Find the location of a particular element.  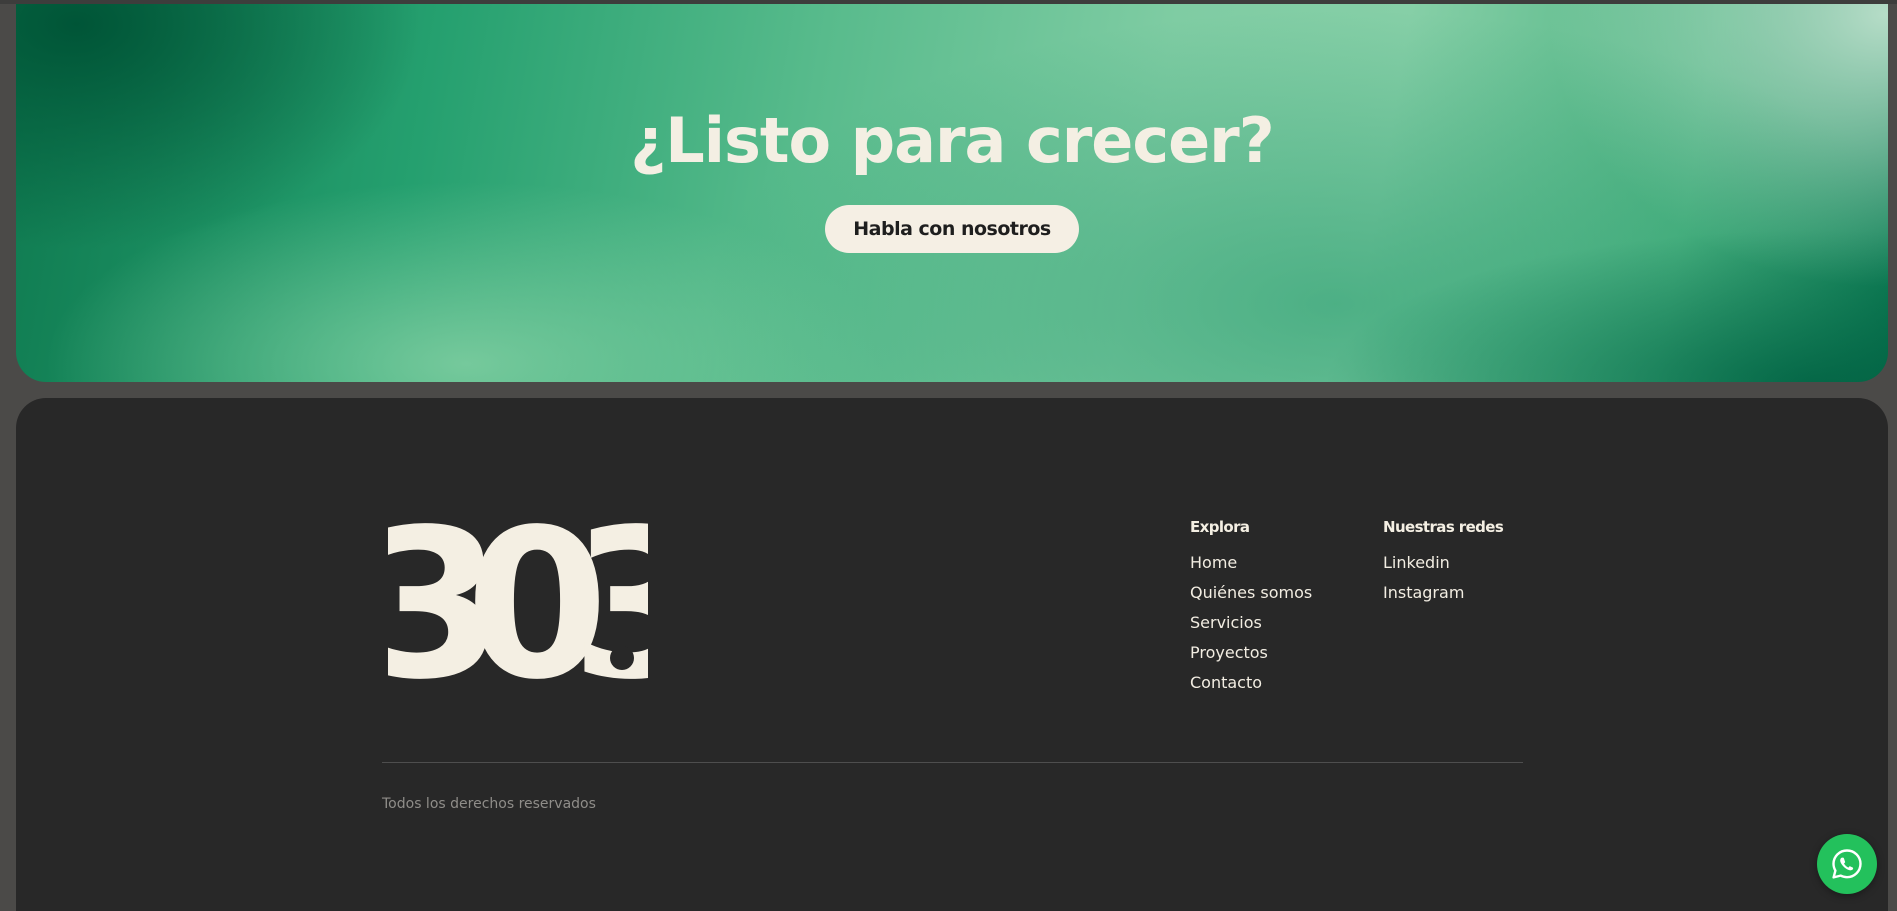

social-link-instagram: Instagram is located at coordinates (1423, 592).